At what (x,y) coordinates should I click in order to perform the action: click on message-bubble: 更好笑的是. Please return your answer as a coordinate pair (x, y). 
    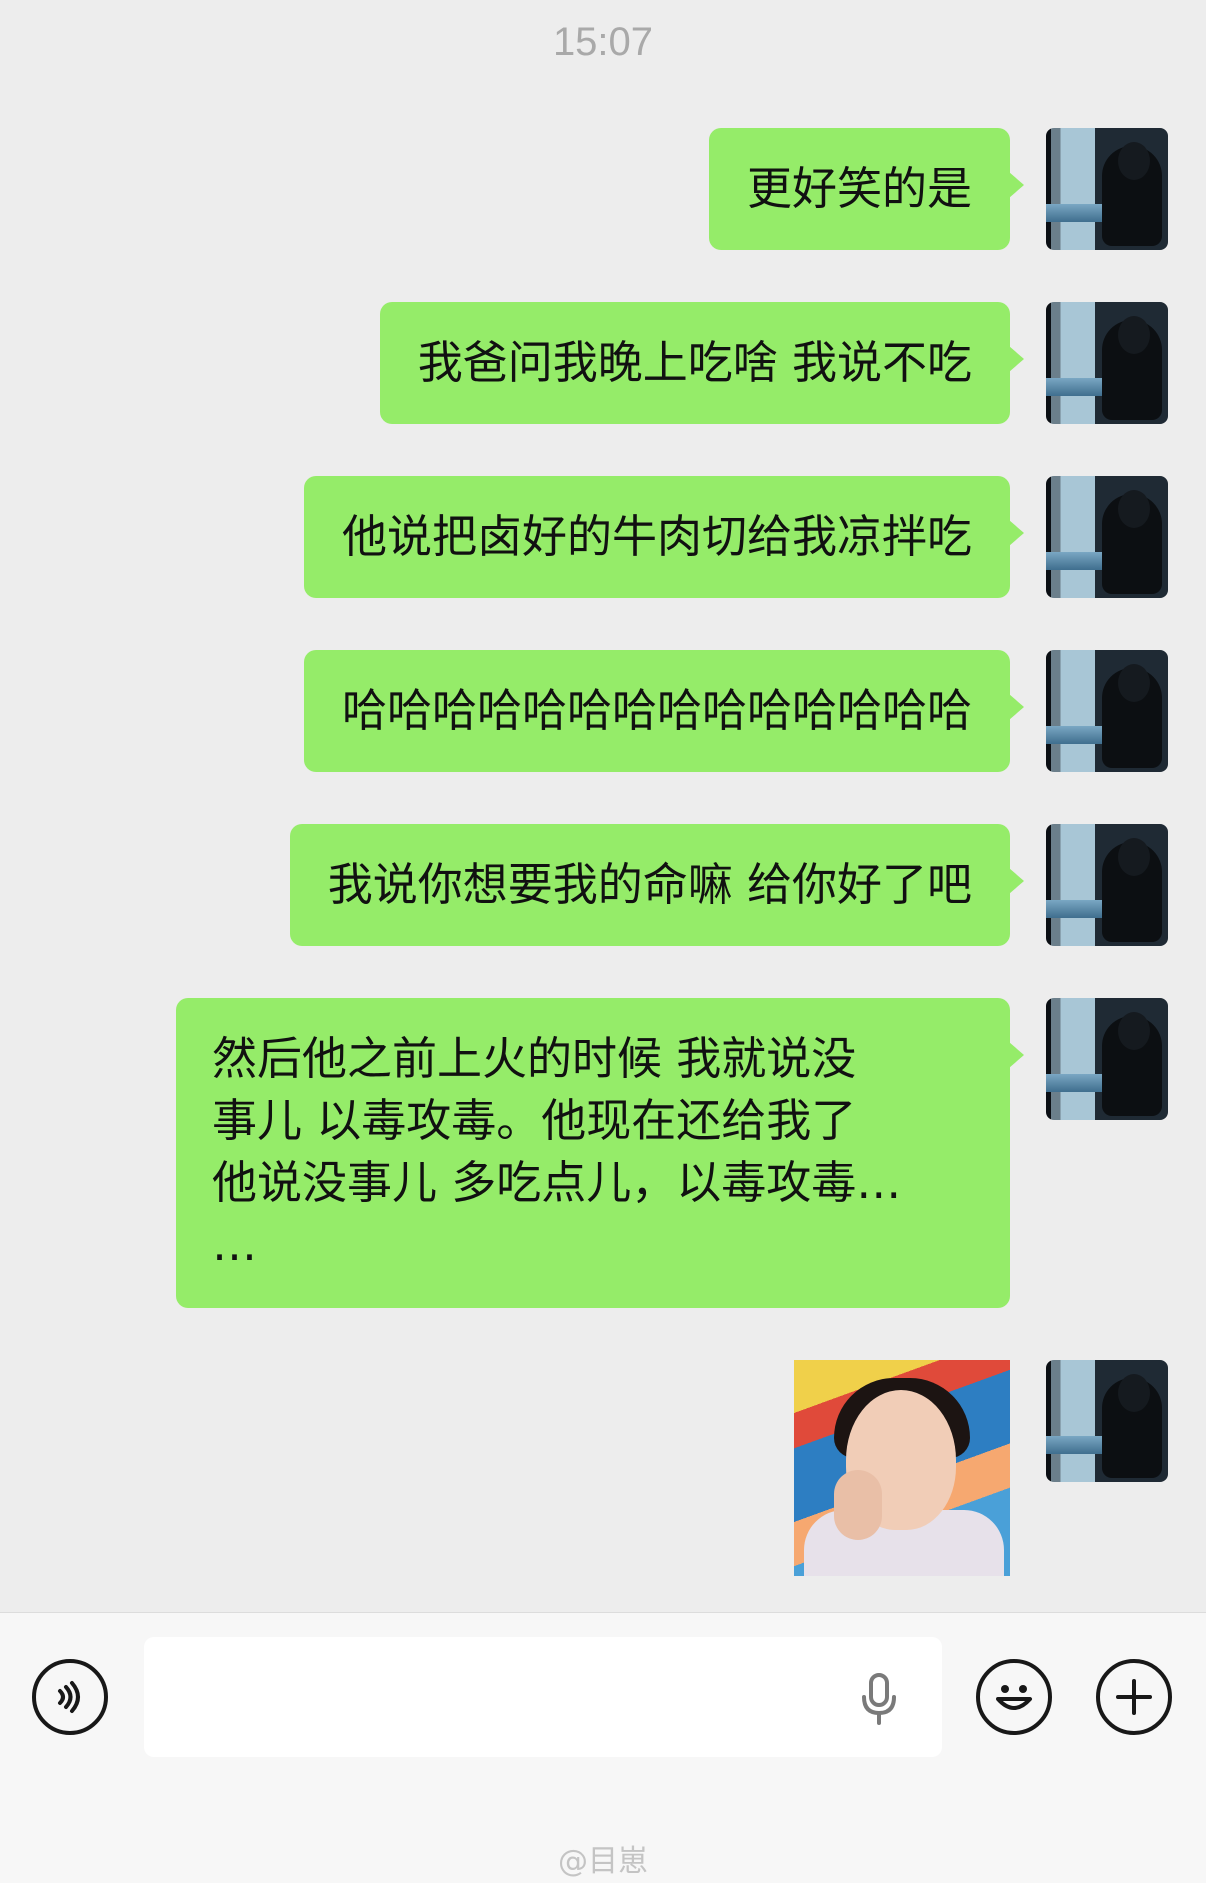
    Looking at the image, I should click on (866, 189).